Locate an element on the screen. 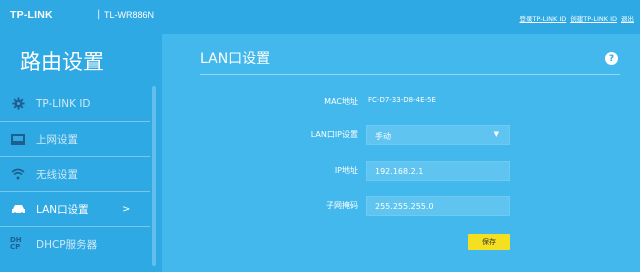 The width and height of the screenshot is (640, 272). sidebar-scrollbar is located at coordinates (154, 176).